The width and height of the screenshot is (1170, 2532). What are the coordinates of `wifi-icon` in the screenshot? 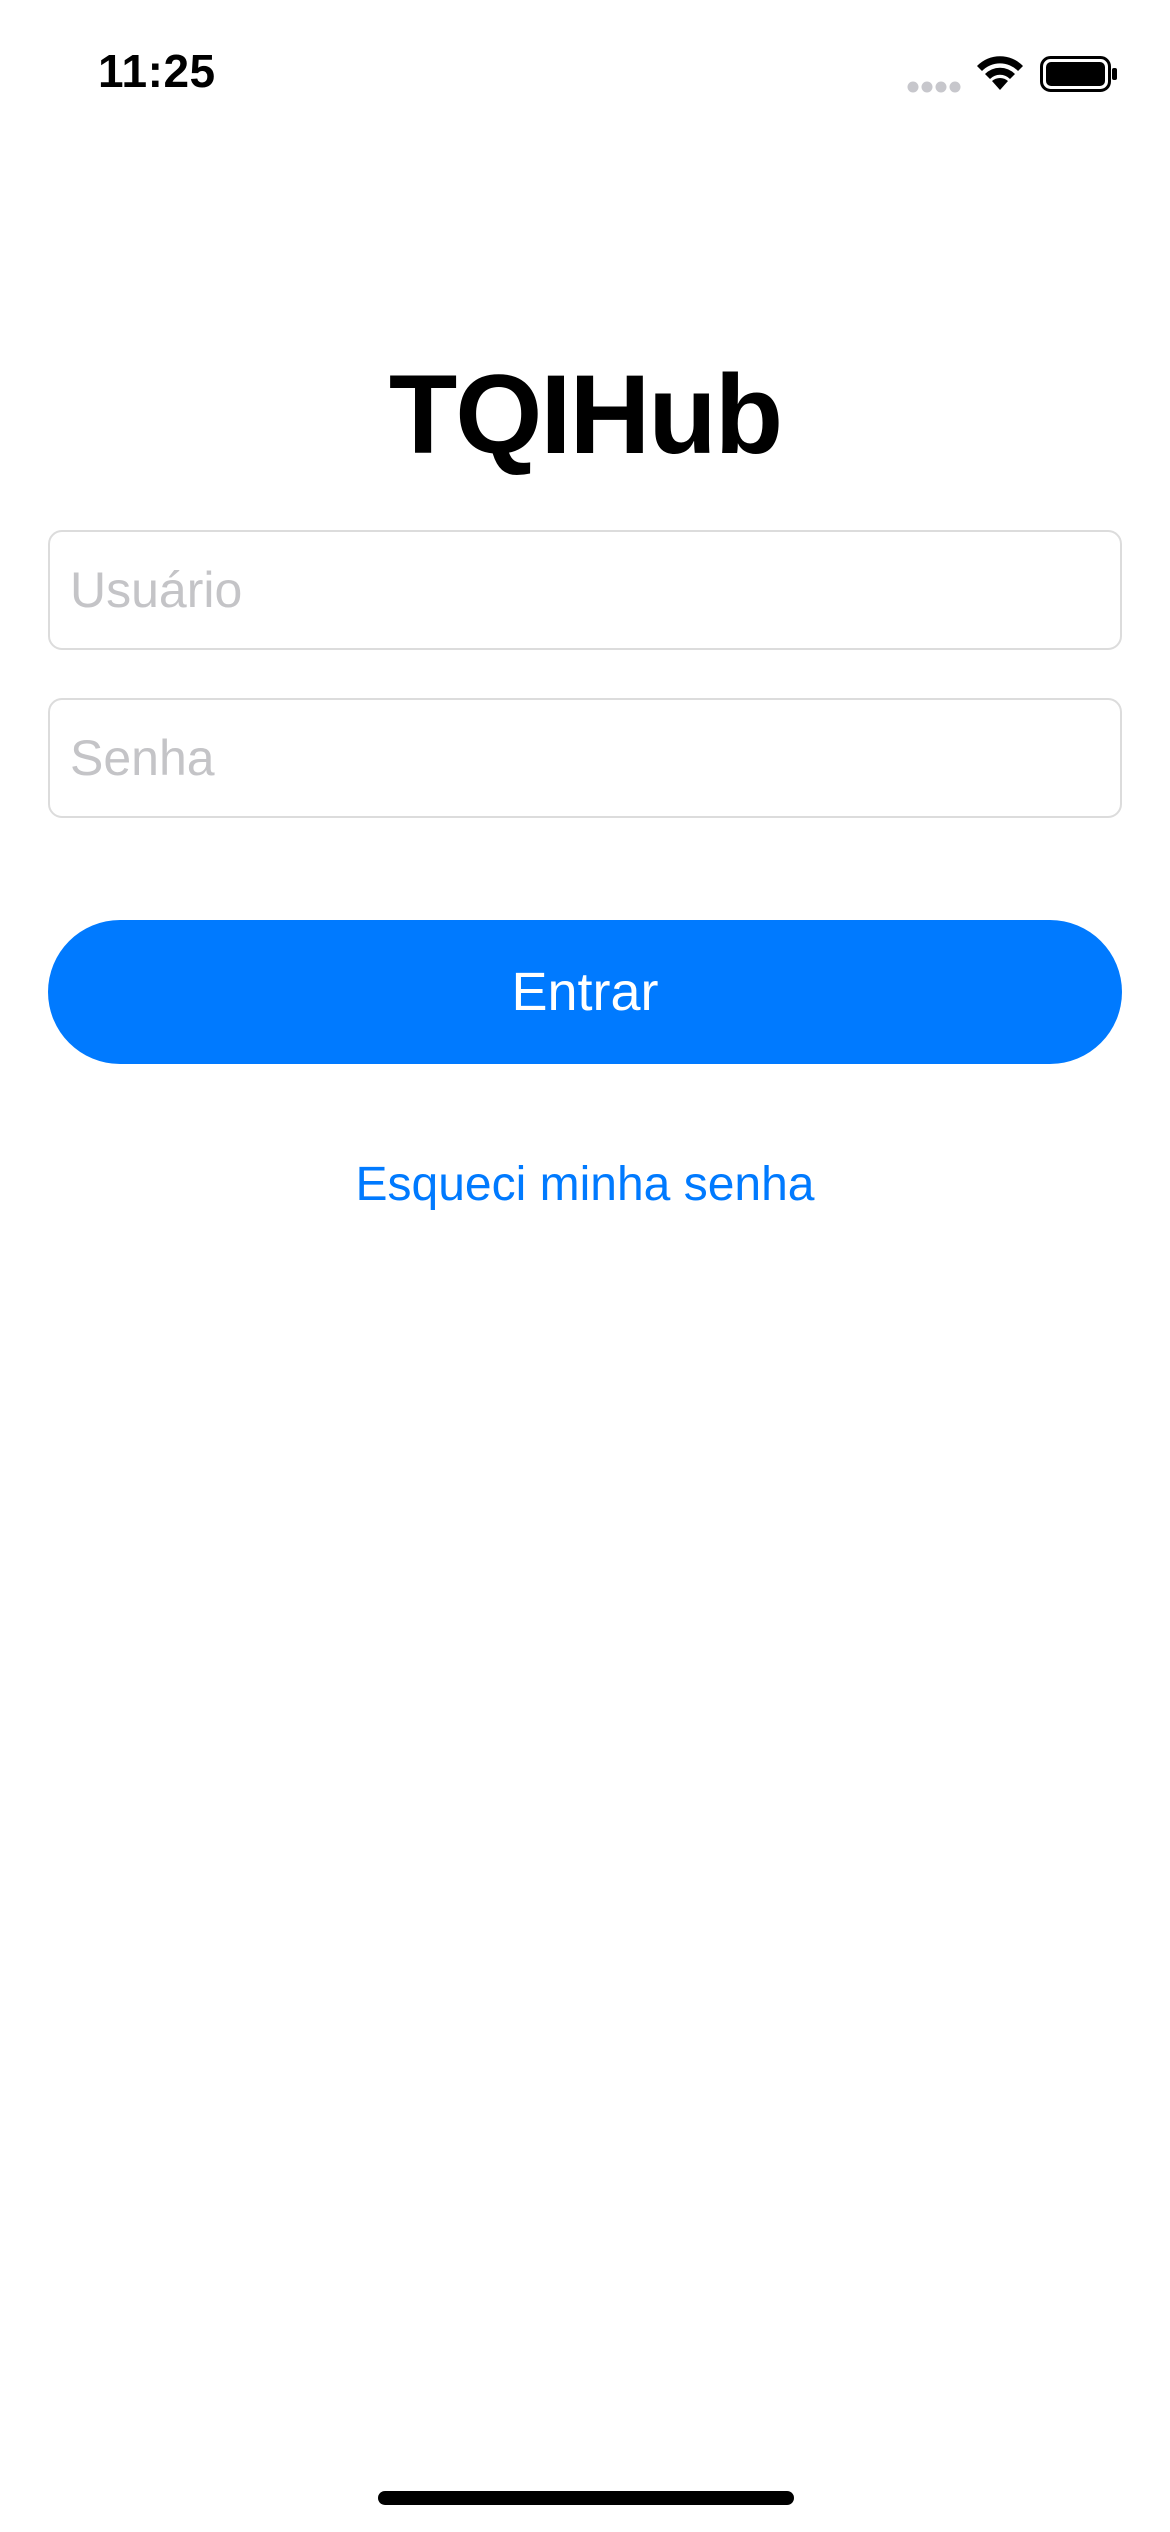 It's located at (1000, 73).